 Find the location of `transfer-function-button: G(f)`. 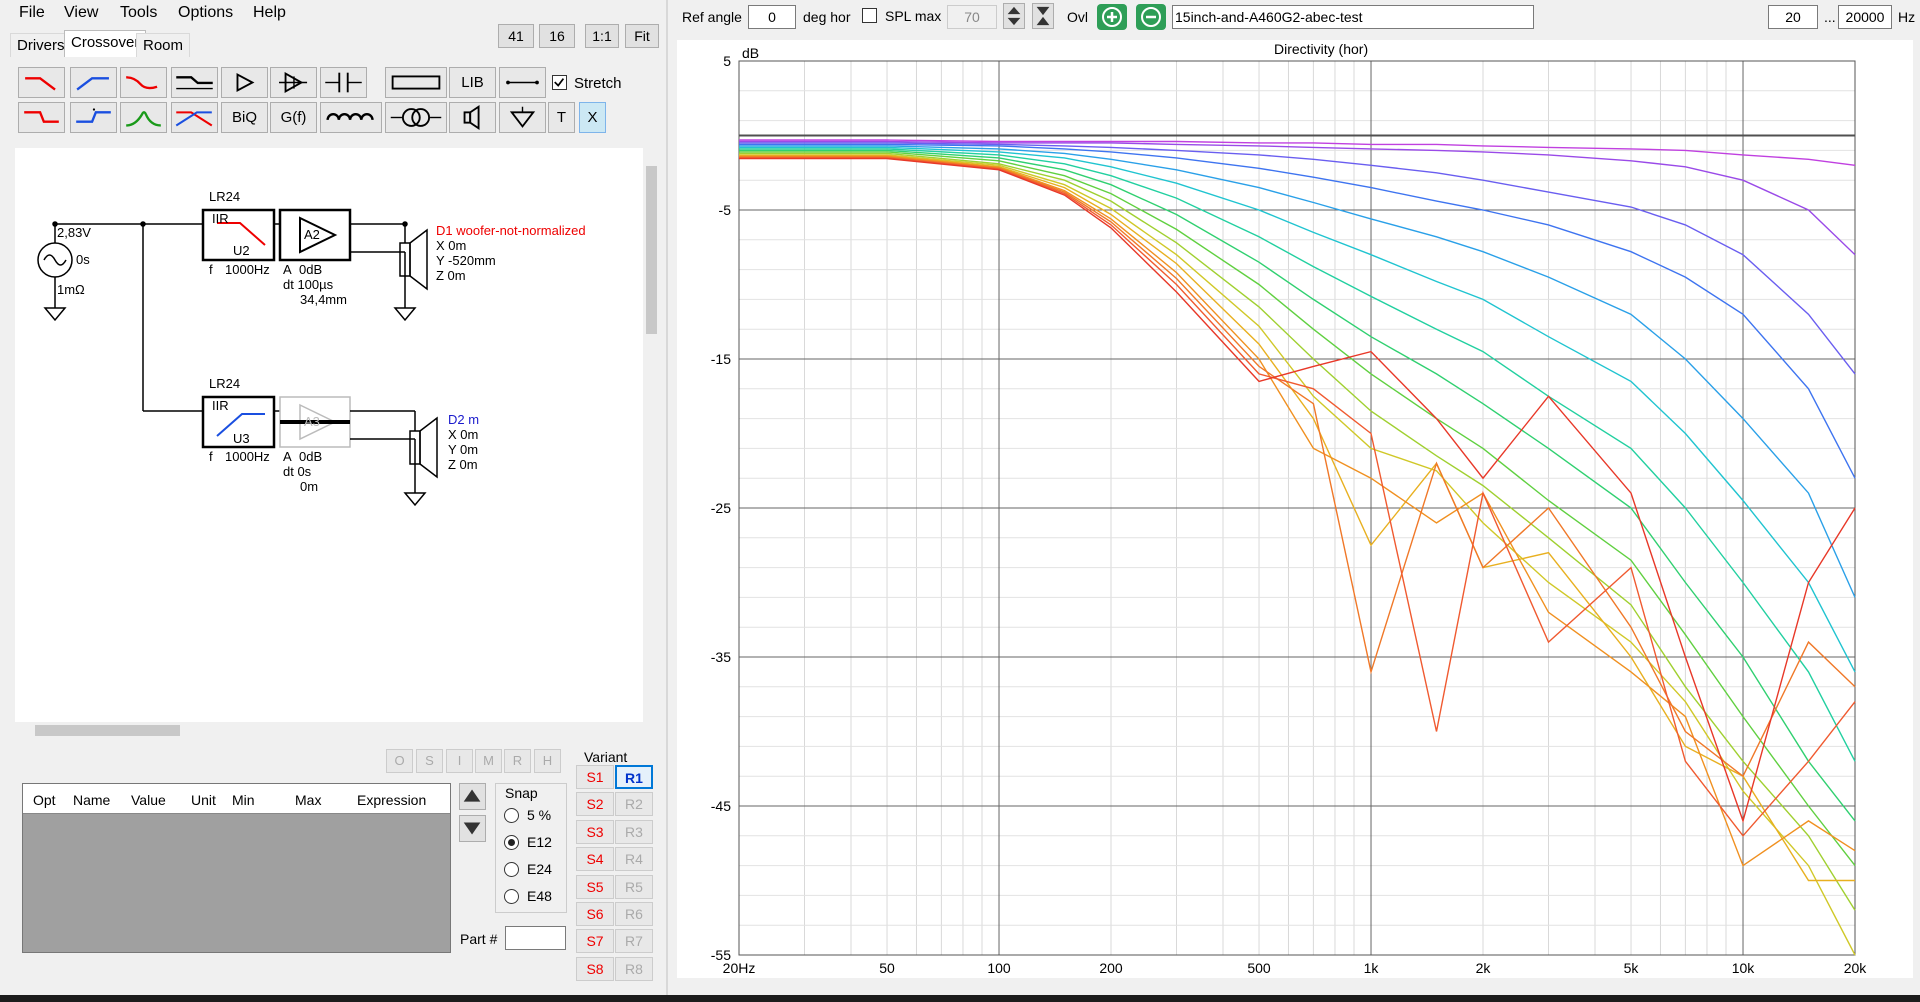

transfer-function-button: G(f) is located at coordinates (293, 117).